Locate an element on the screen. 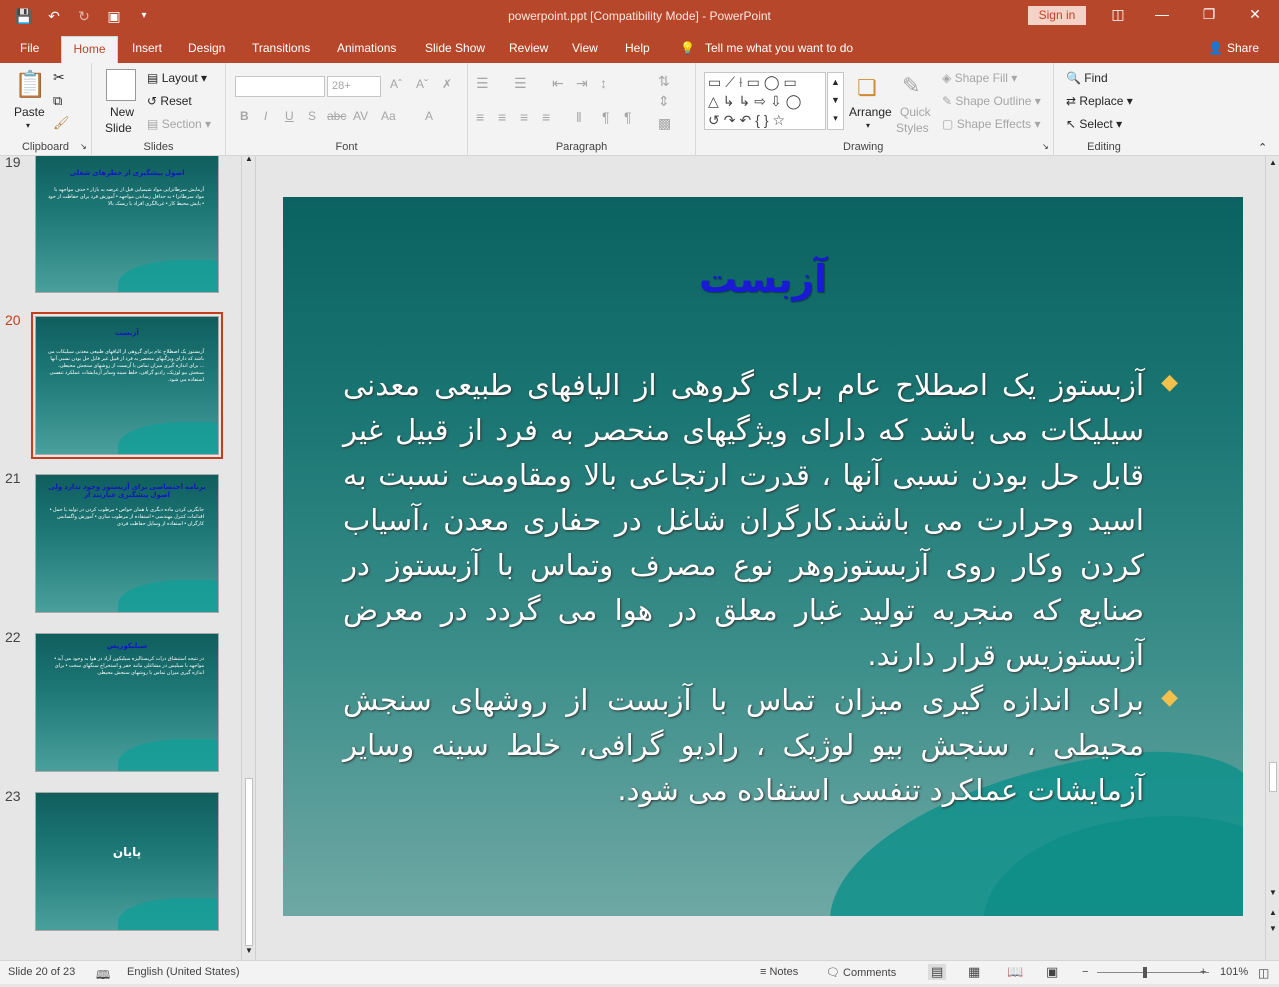  smartart-icon: ▩ is located at coordinates (664, 123).